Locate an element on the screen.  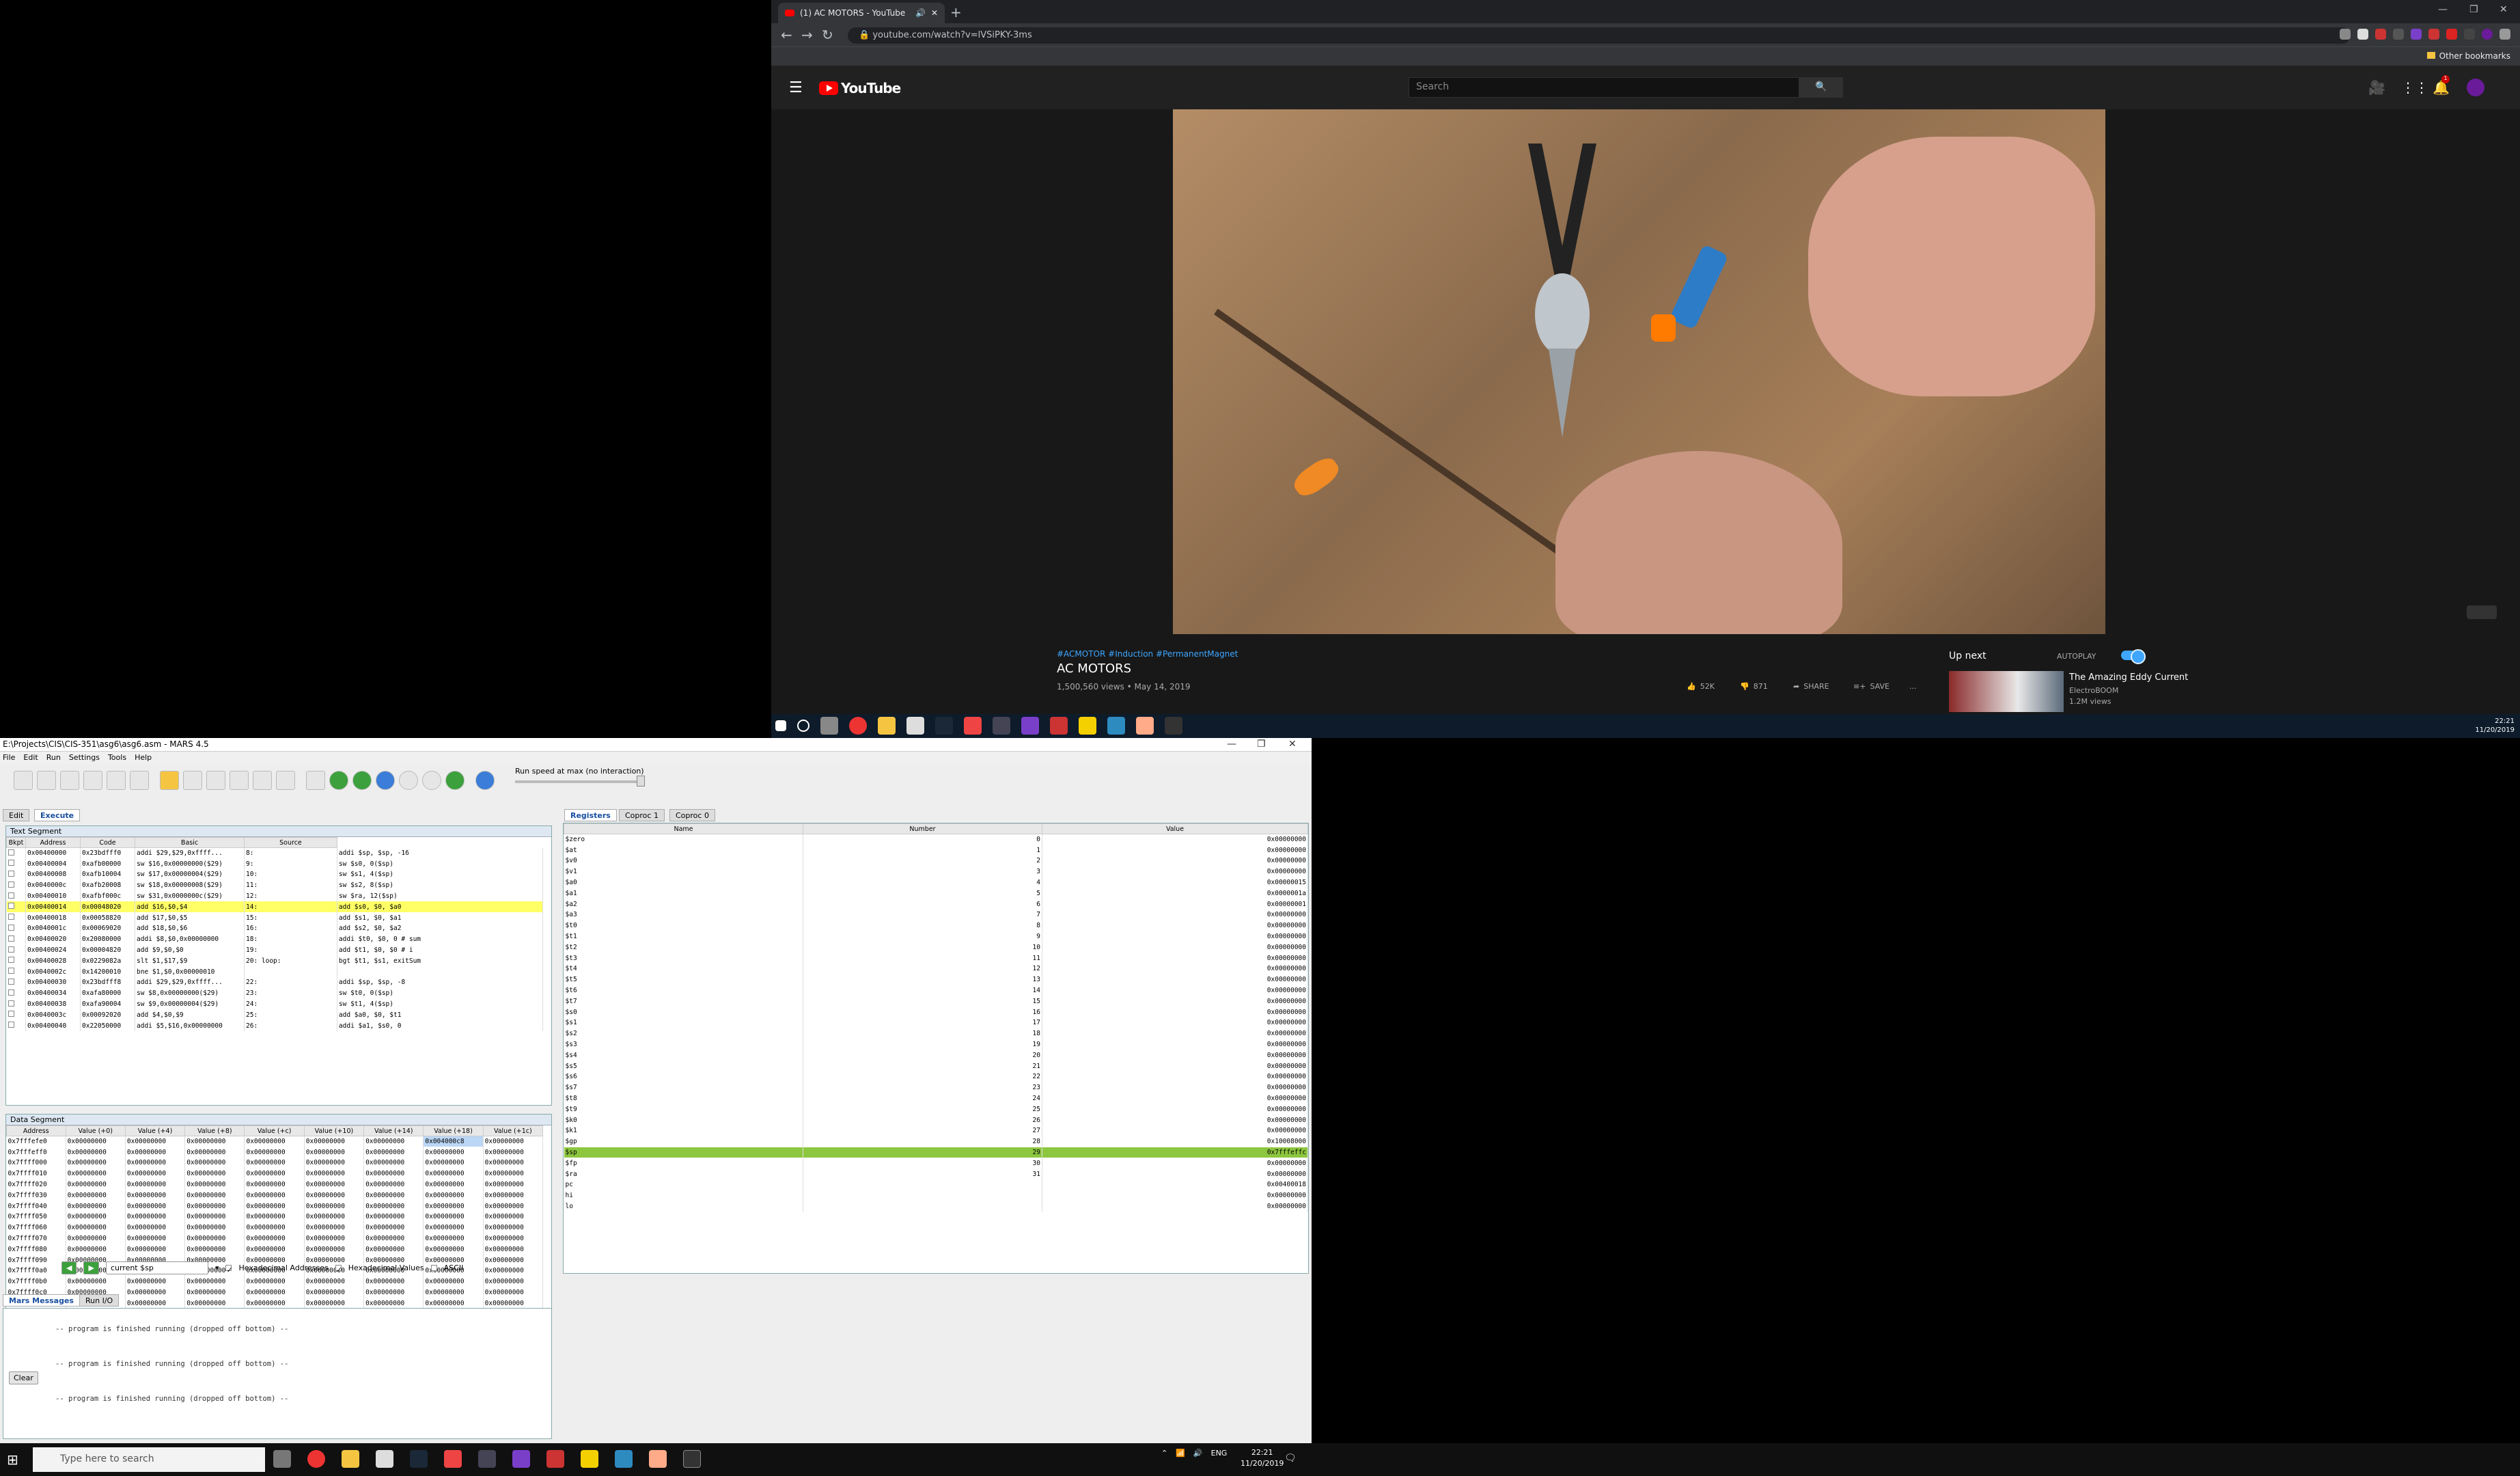
backstep-button is located at coordinates (385, 780).